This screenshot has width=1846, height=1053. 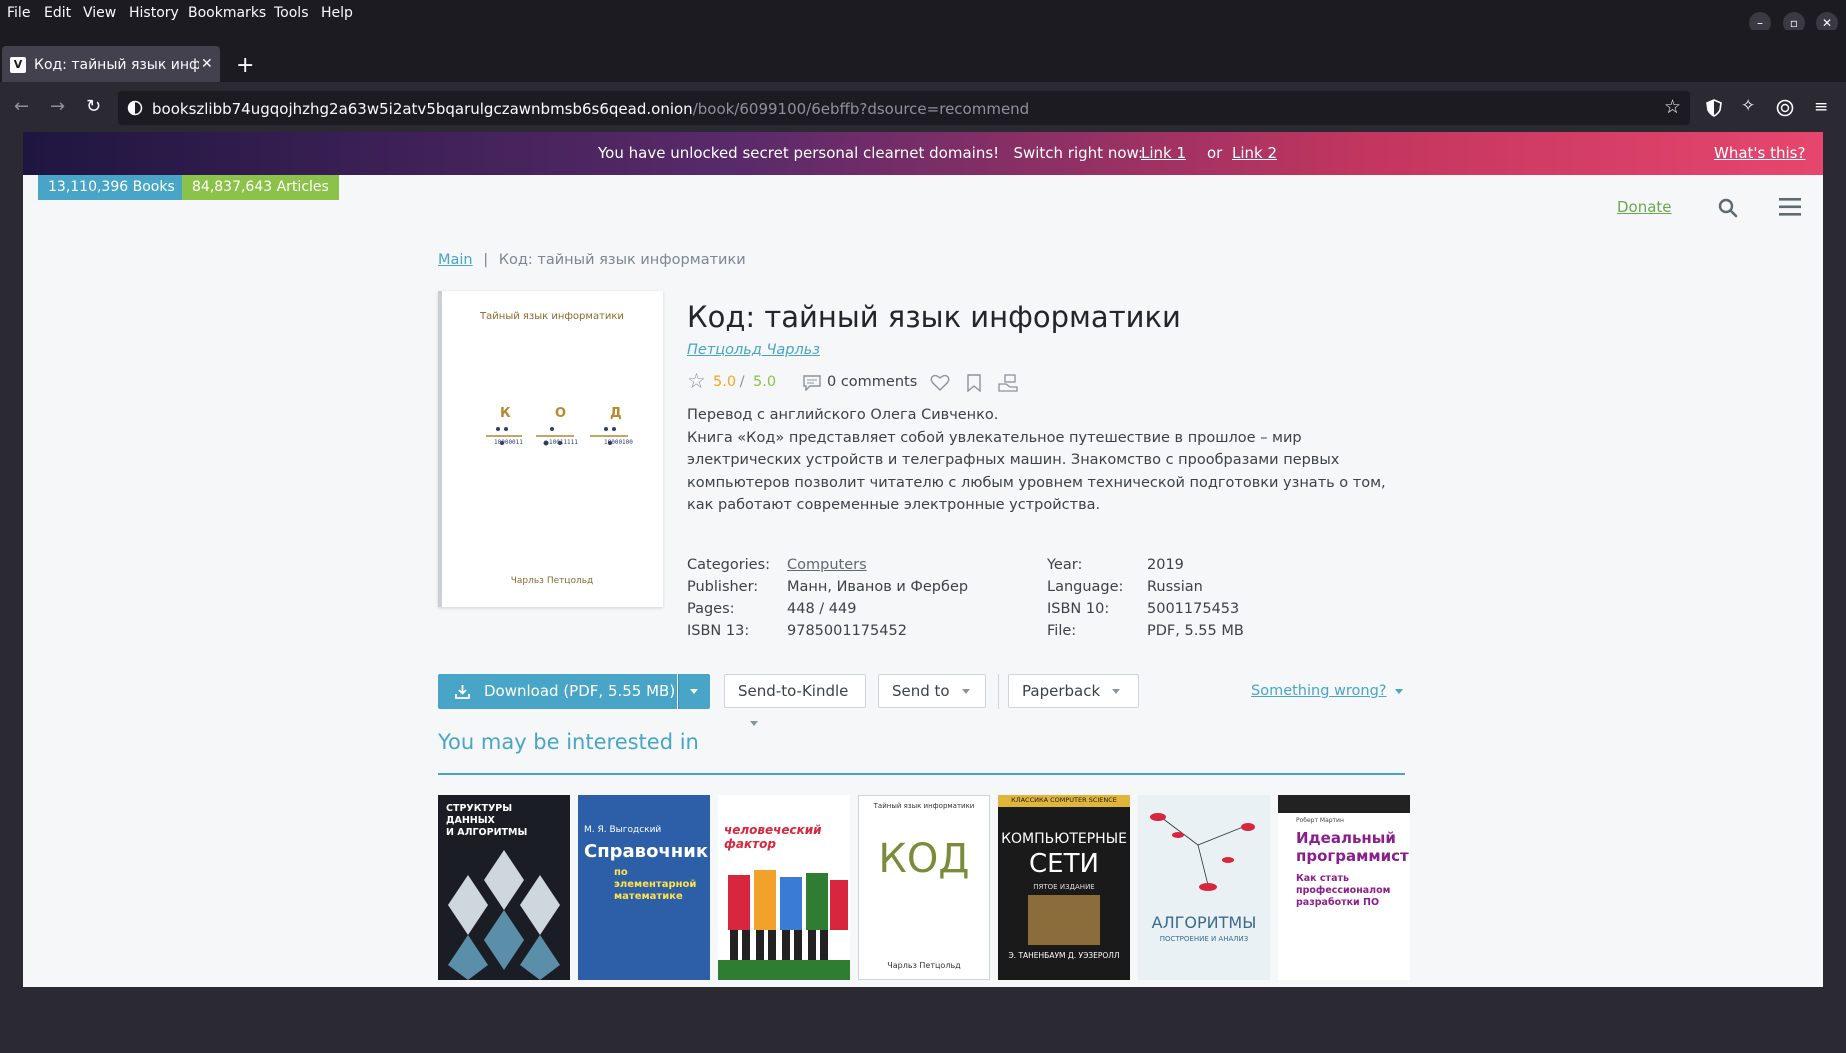 I want to click on publisher-value: Манн, Иванов и Фербер, so click(x=878, y=587).